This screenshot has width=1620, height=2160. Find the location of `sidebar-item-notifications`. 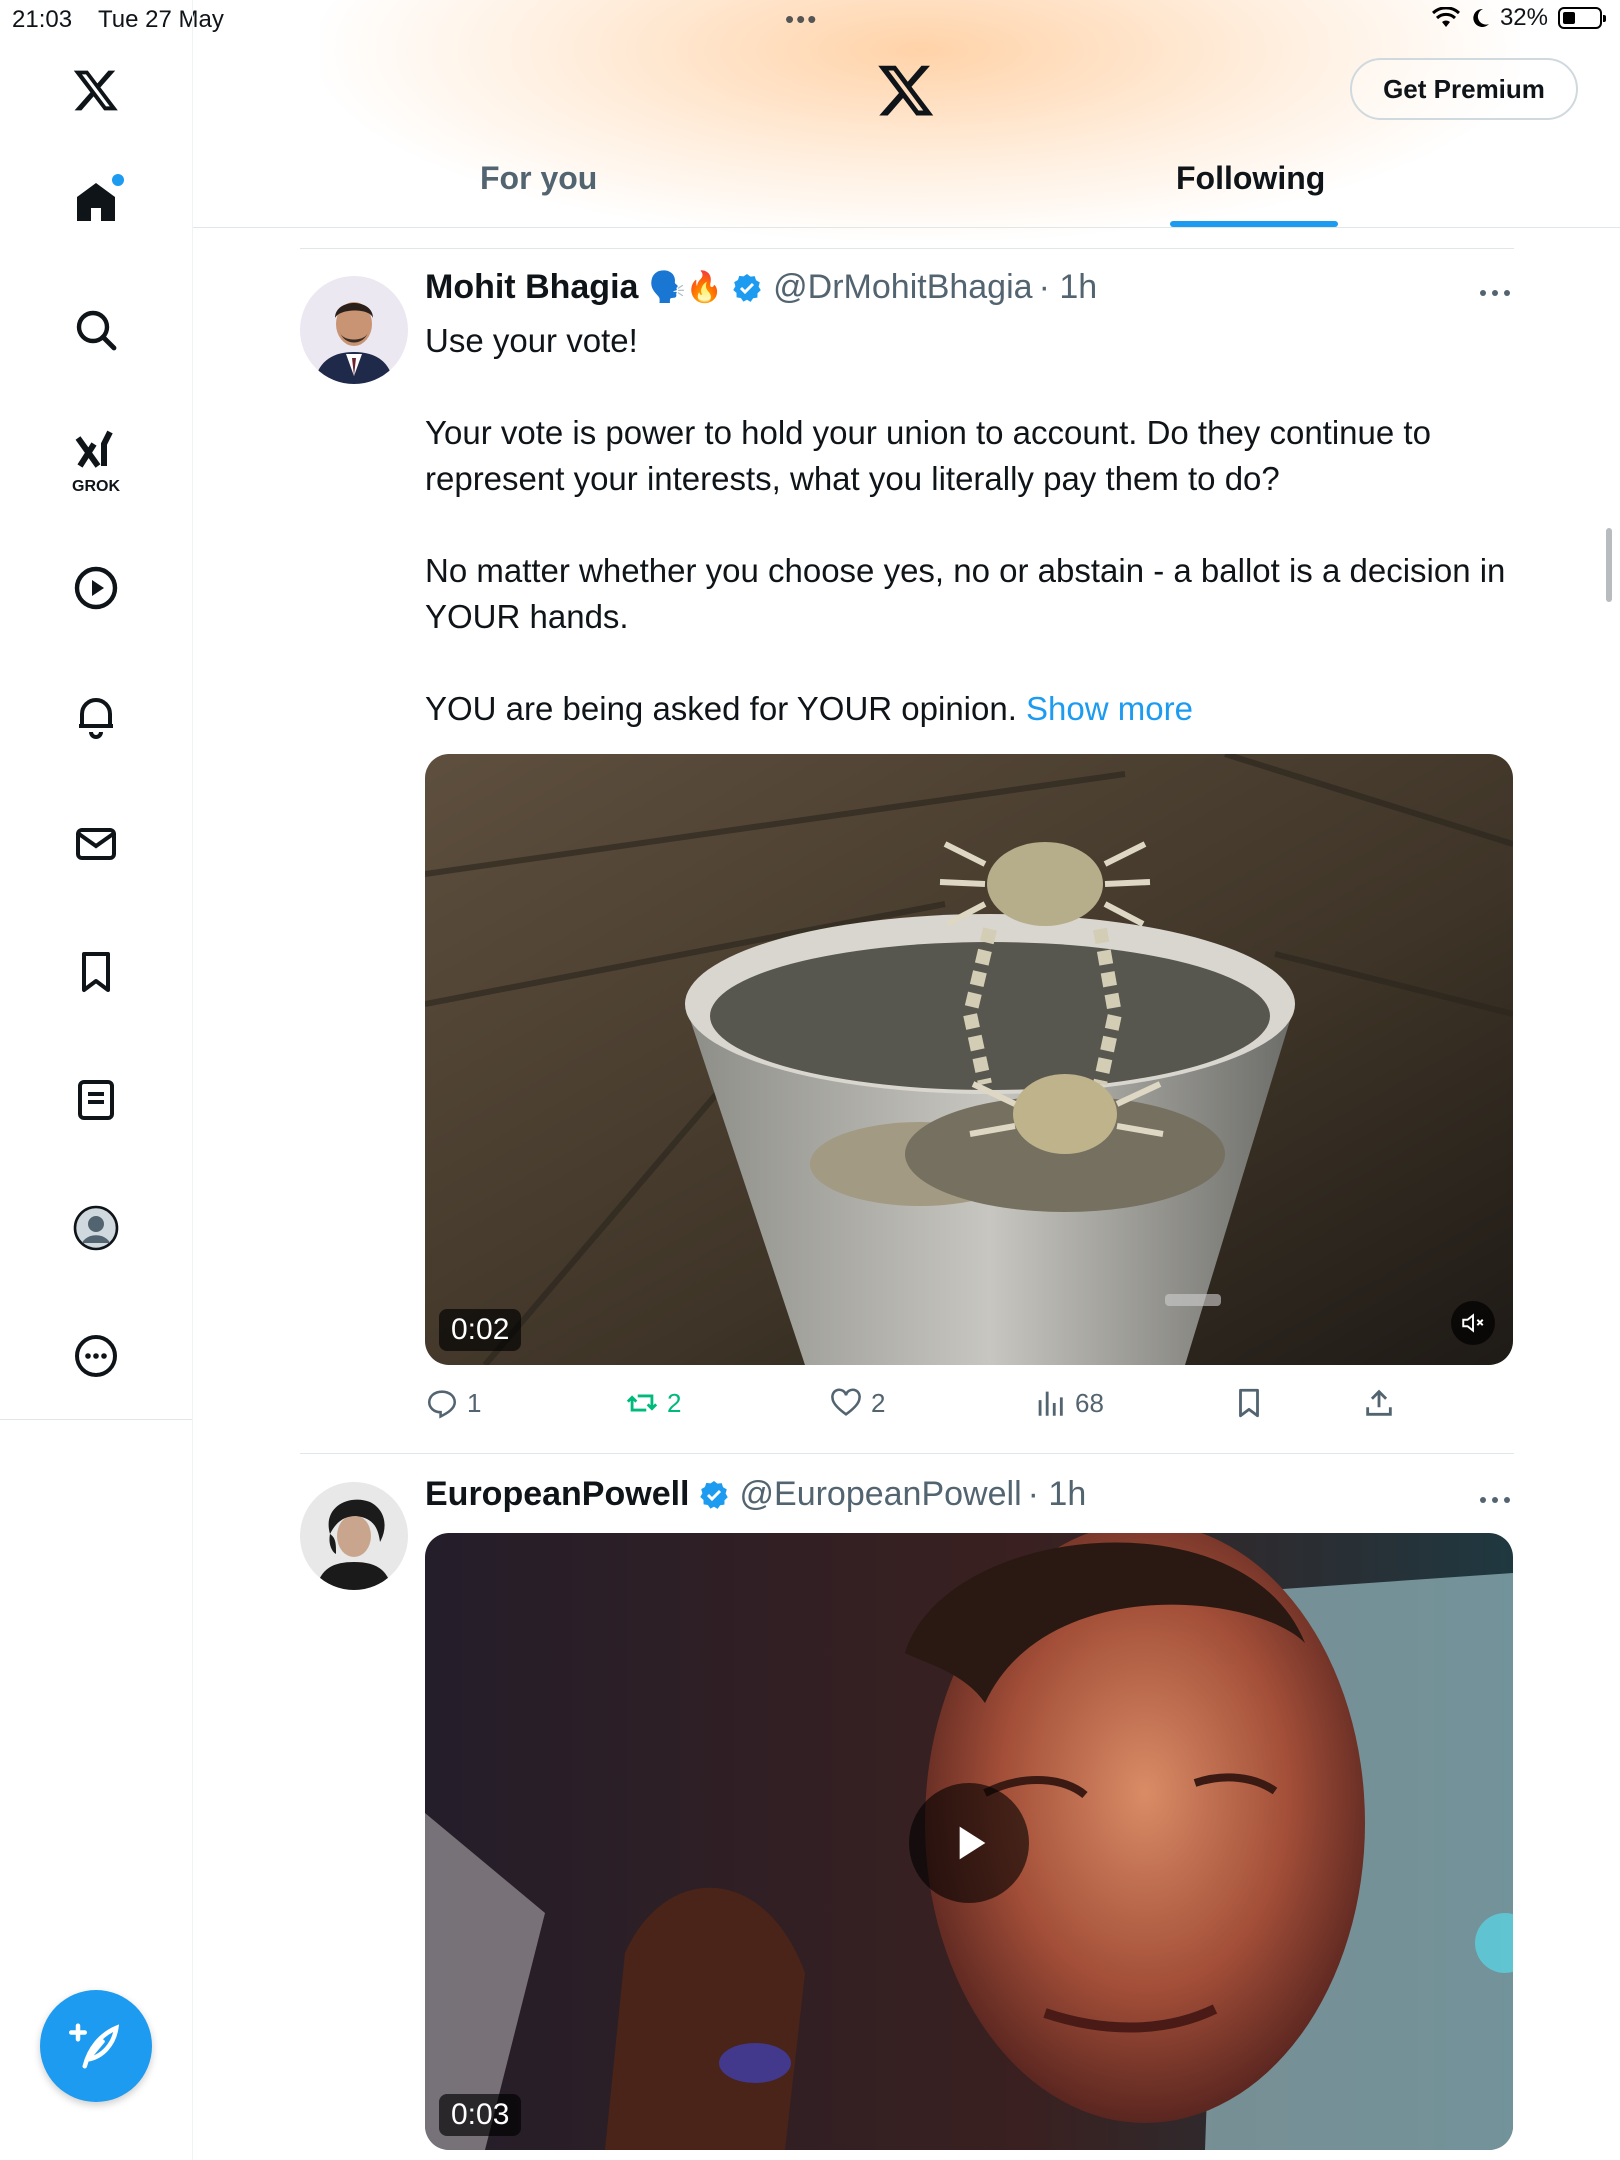

sidebar-item-notifications is located at coordinates (96, 716).